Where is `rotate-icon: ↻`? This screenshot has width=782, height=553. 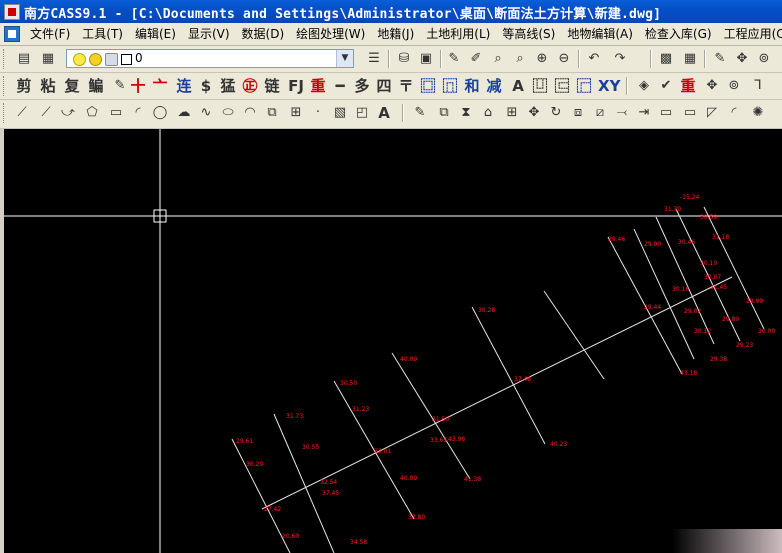
rotate-icon: ↻ is located at coordinates (556, 113).